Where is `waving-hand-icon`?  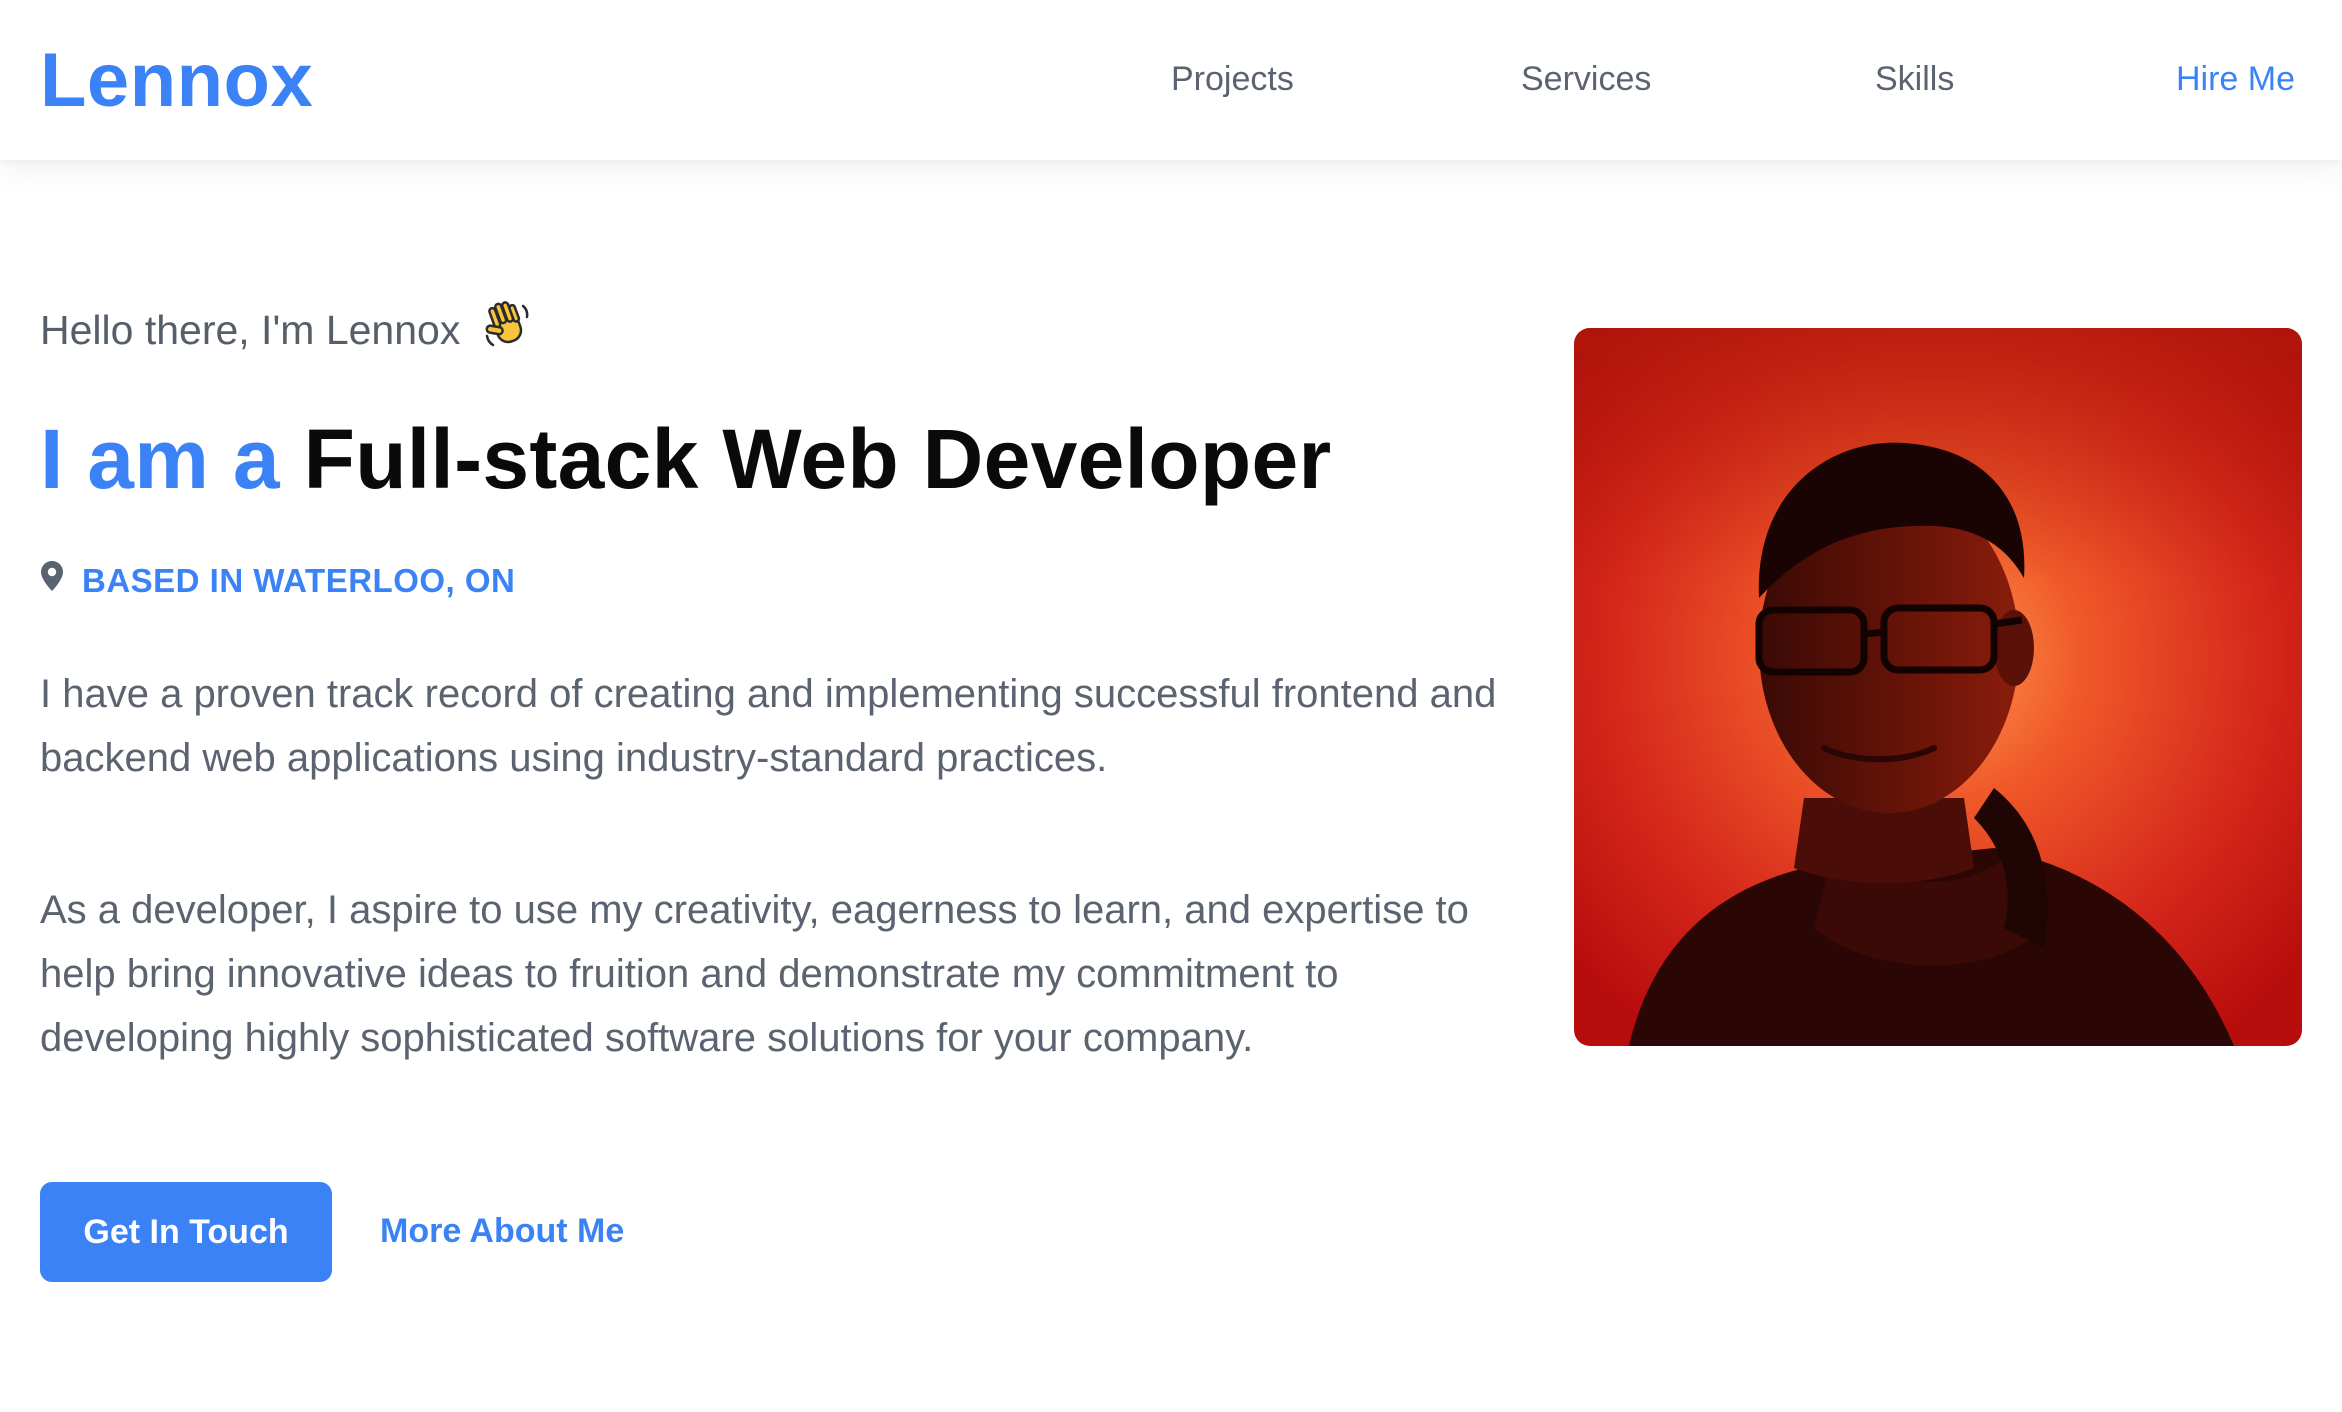 waving-hand-icon is located at coordinates (507, 333).